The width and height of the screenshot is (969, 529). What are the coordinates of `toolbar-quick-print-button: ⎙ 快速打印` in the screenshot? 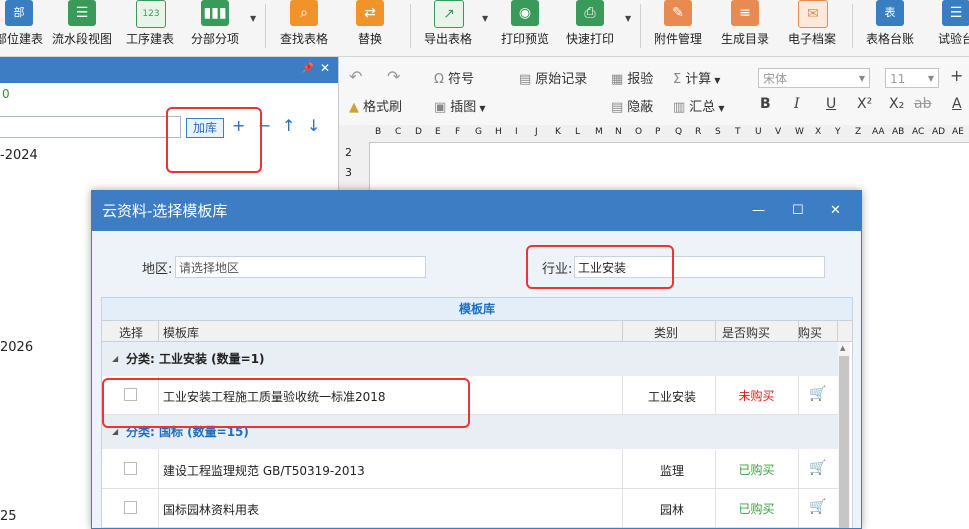 It's located at (590, 28).